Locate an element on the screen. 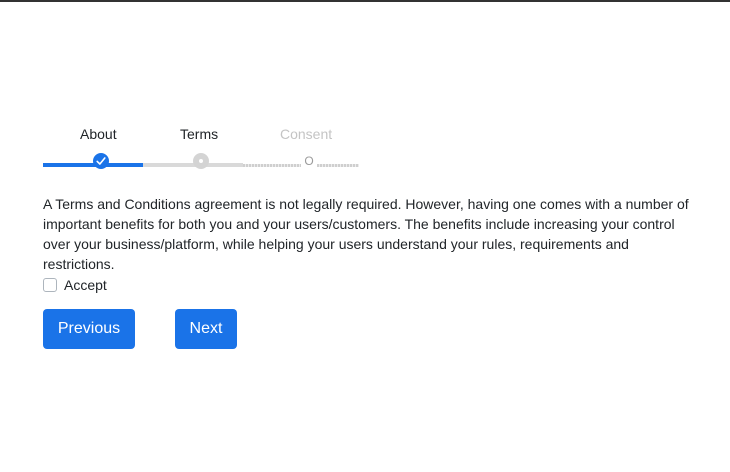 The image size is (730, 472). dot-icon is located at coordinates (201, 161).